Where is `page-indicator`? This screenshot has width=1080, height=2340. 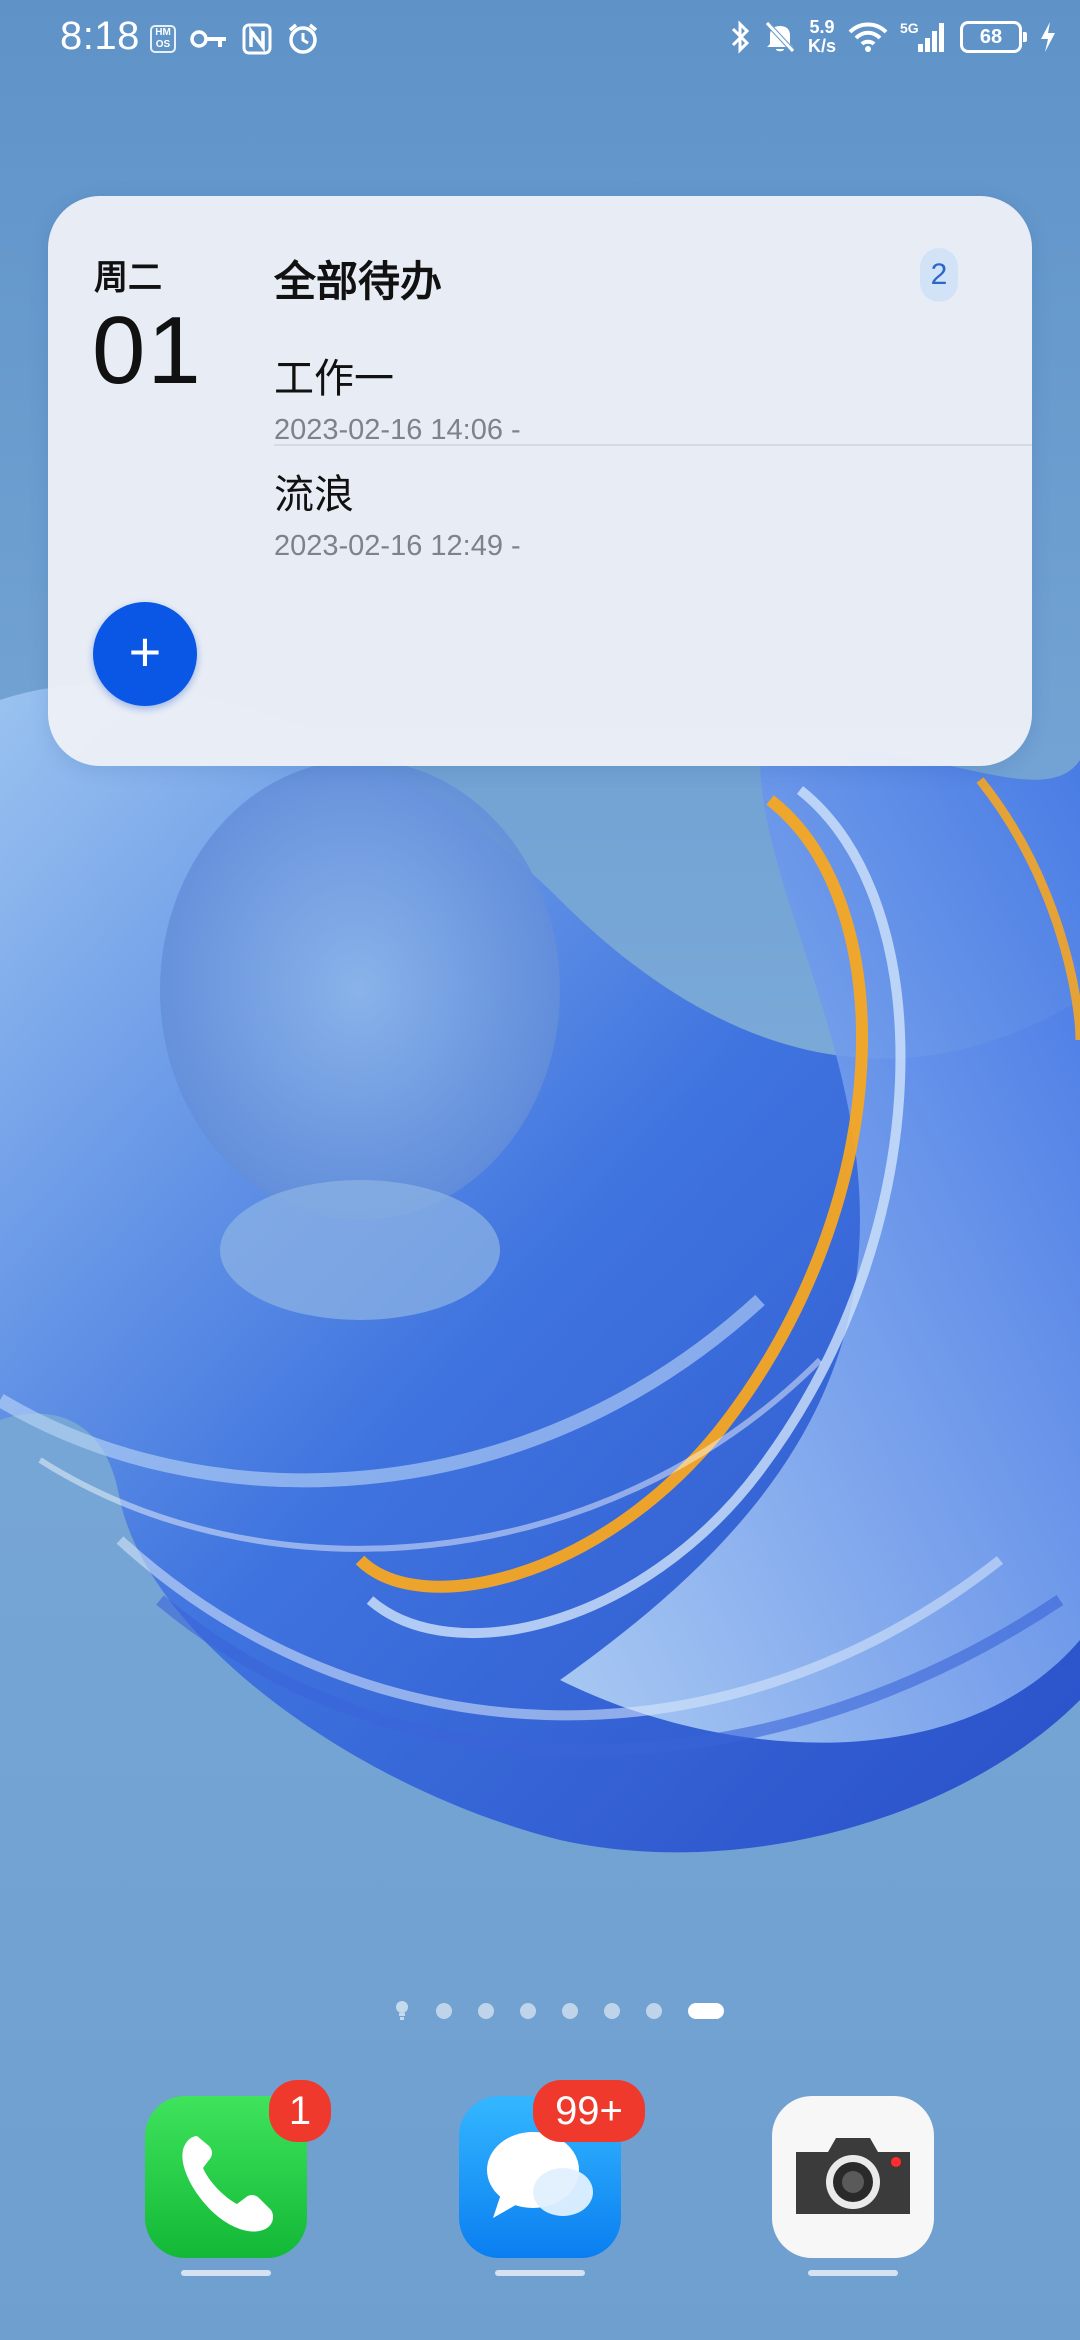 page-indicator is located at coordinates (540, 2011).